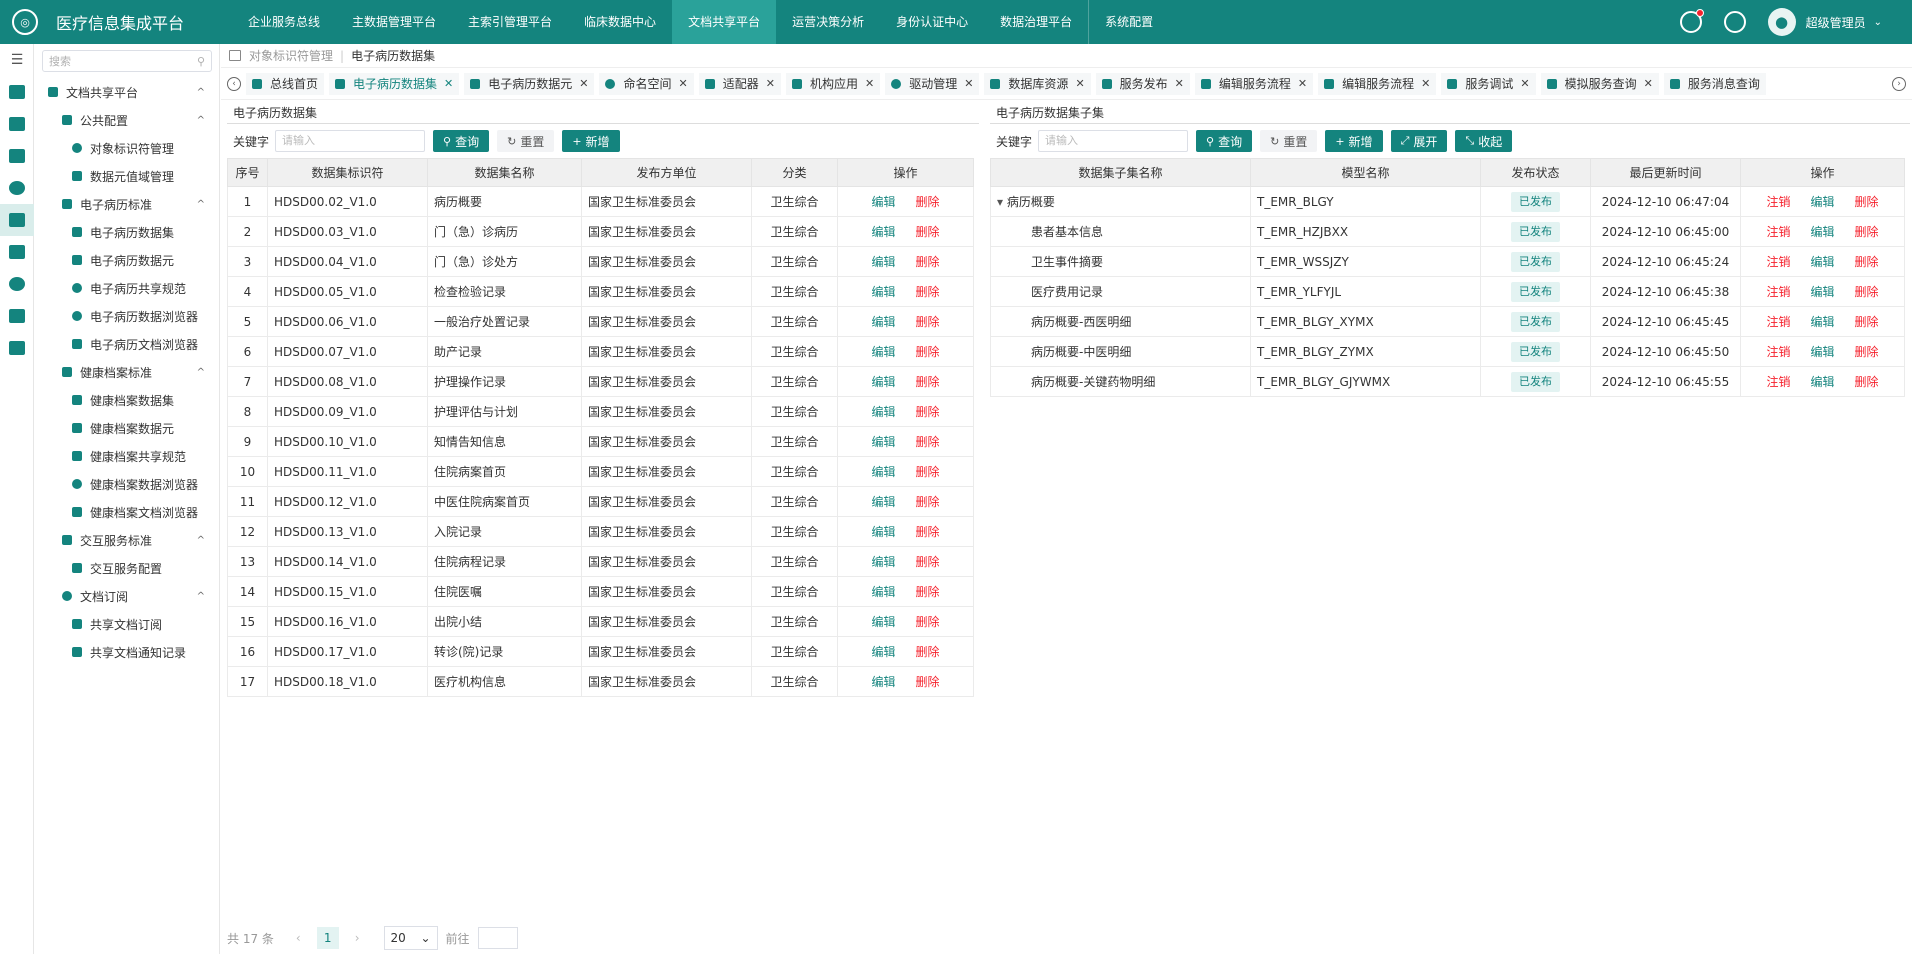 The width and height of the screenshot is (1912, 954). What do you see at coordinates (932, 22) in the screenshot?
I see `topnav-item-6: 身份认证中心` at bounding box center [932, 22].